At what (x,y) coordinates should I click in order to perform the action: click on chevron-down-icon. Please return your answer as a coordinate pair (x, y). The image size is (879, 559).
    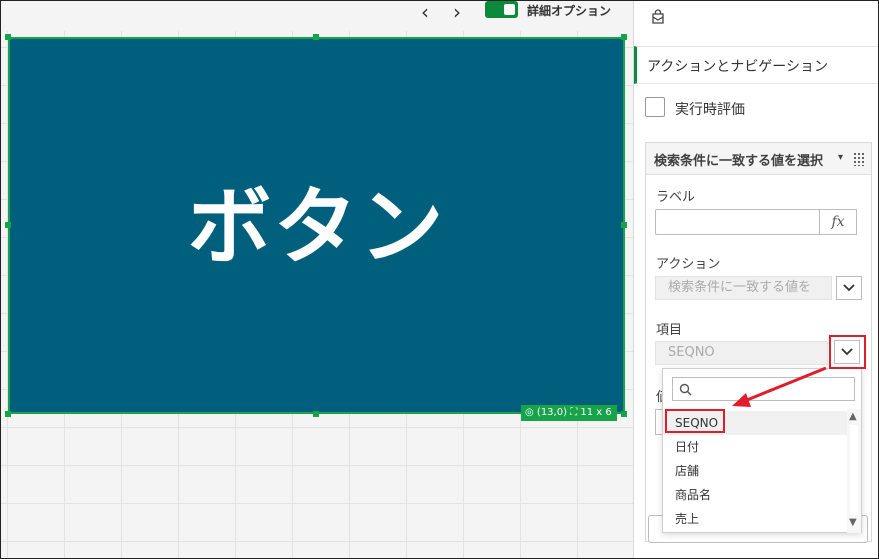
    Looking at the image, I should click on (849, 288).